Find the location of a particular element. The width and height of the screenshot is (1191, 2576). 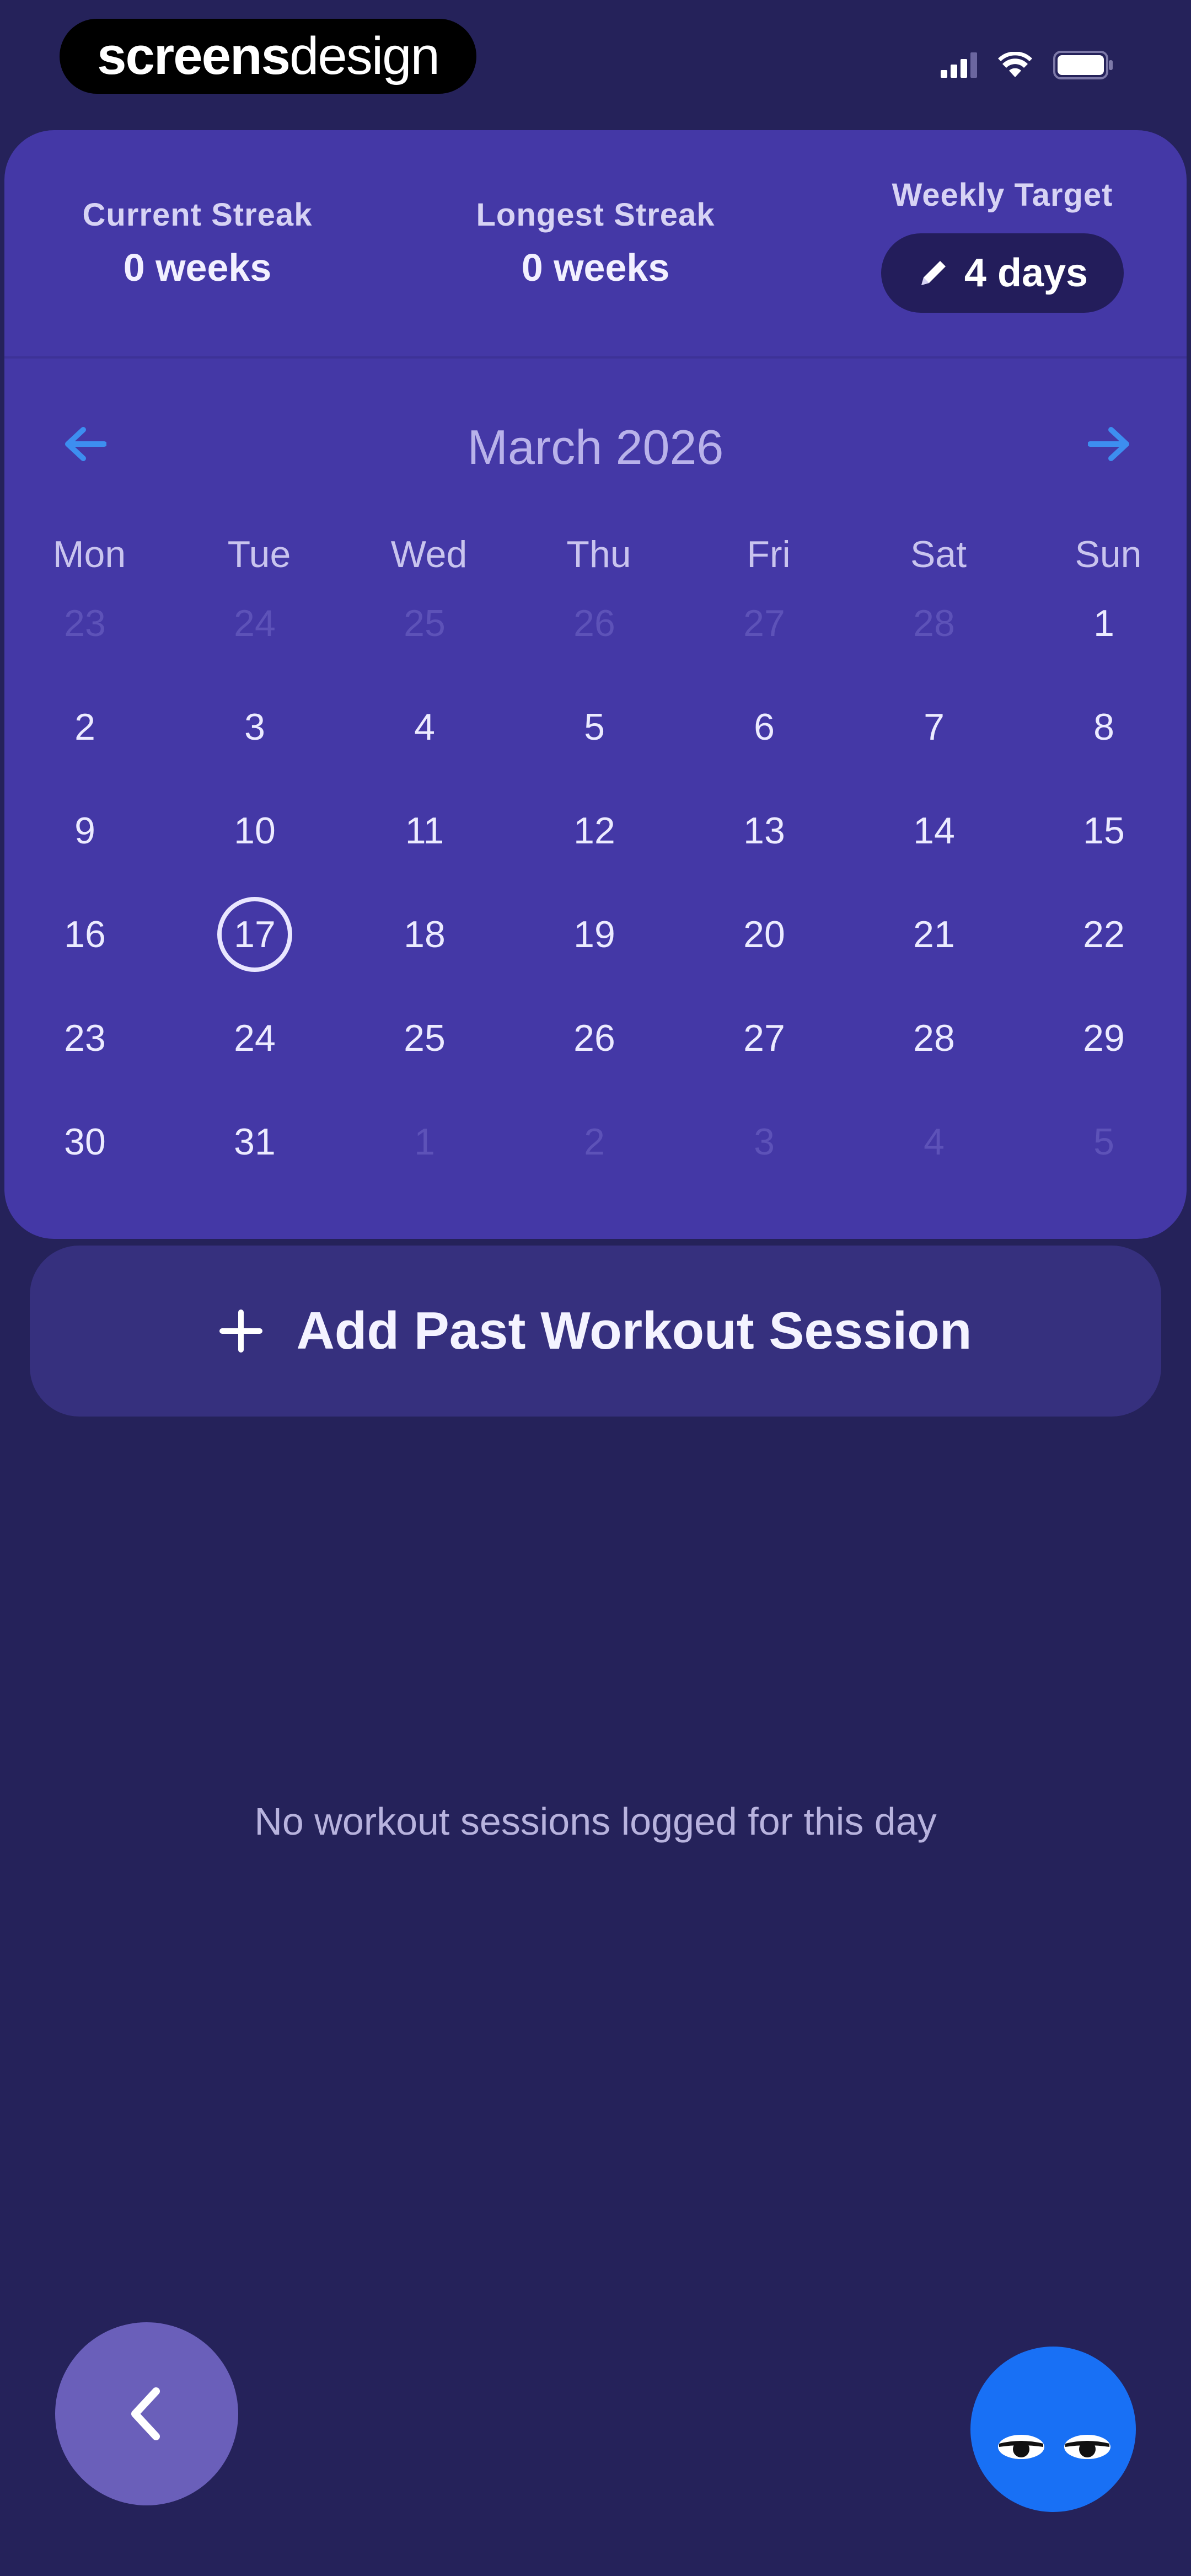

status-icons is located at coordinates (1027, 65).